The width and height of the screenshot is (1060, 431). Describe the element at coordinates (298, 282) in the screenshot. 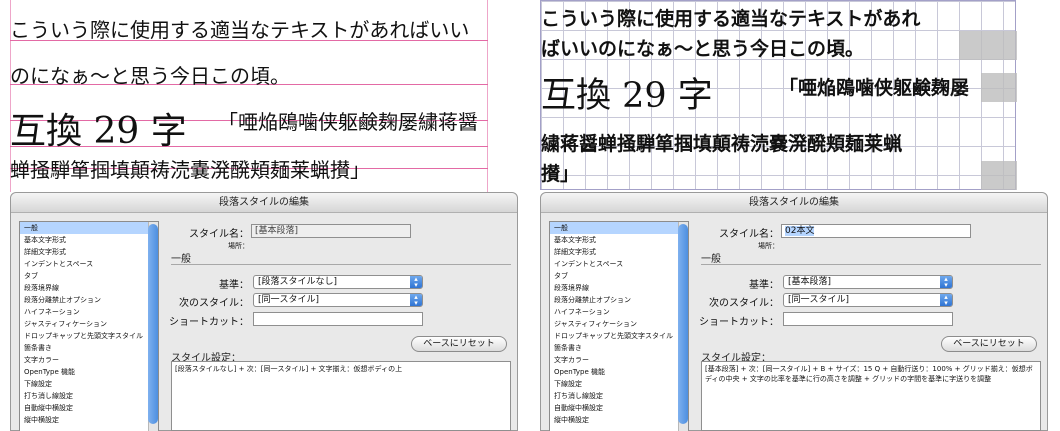

I see `based-on-value: [段落スタイルなし]` at that location.